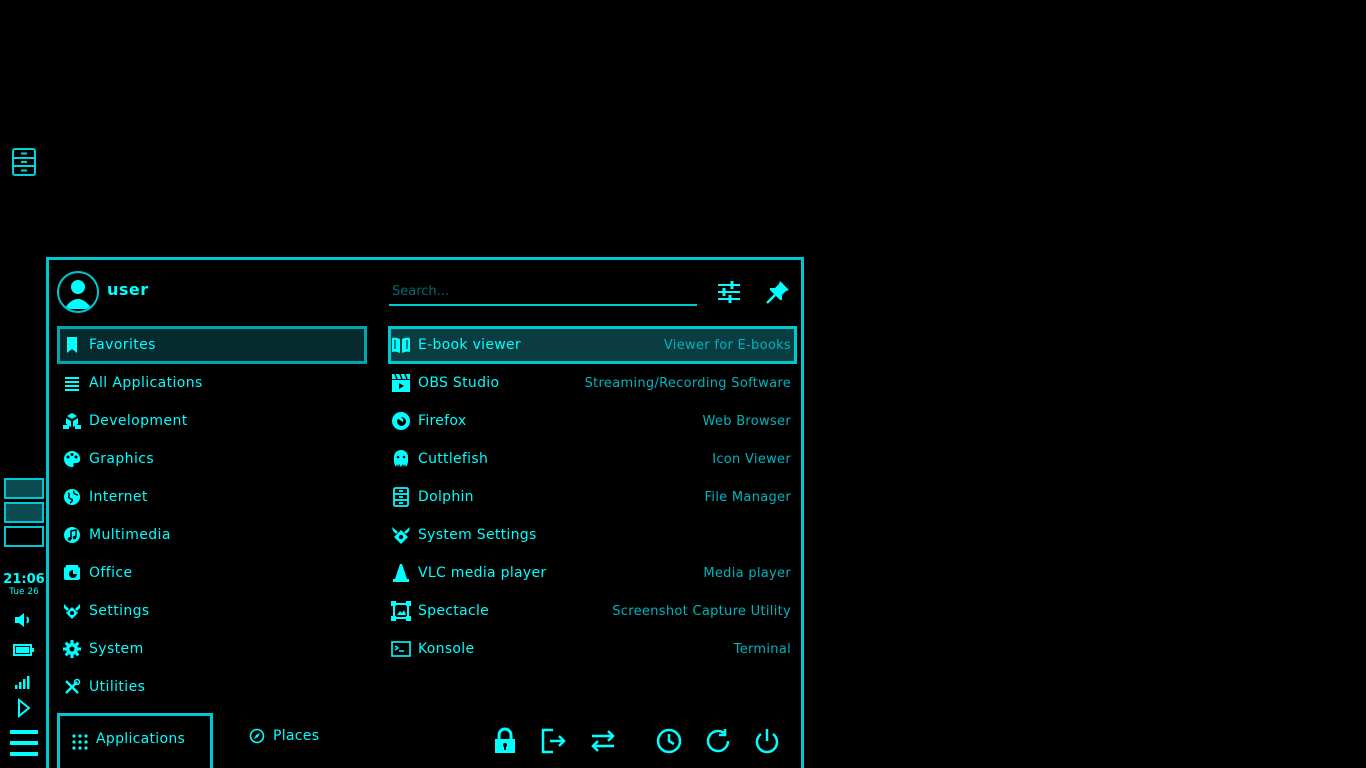  Describe the element at coordinates (751, 459) in the screenshot. I see `app-description: Icon Viewer` at that location.